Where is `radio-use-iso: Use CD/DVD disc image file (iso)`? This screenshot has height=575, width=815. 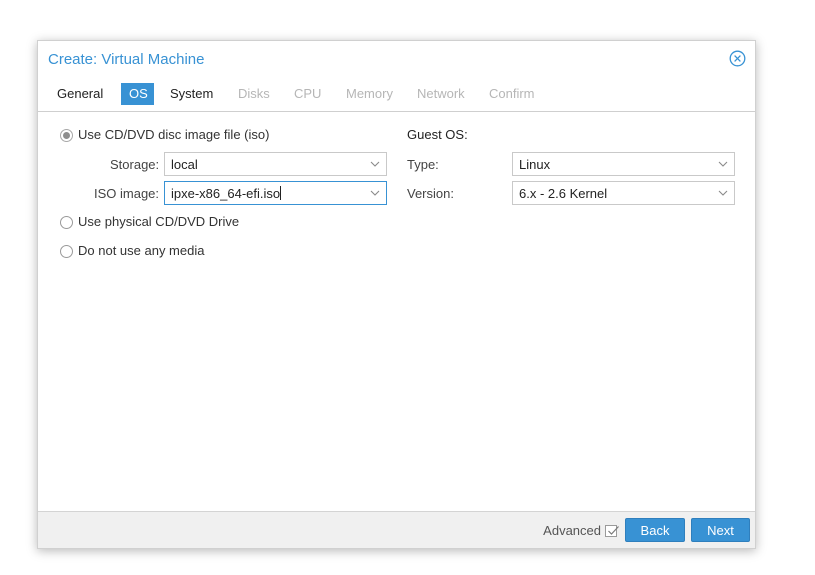
radio-use-iso: Use CD/DVD disc image file (iso) is located at coordinates (164, 135).